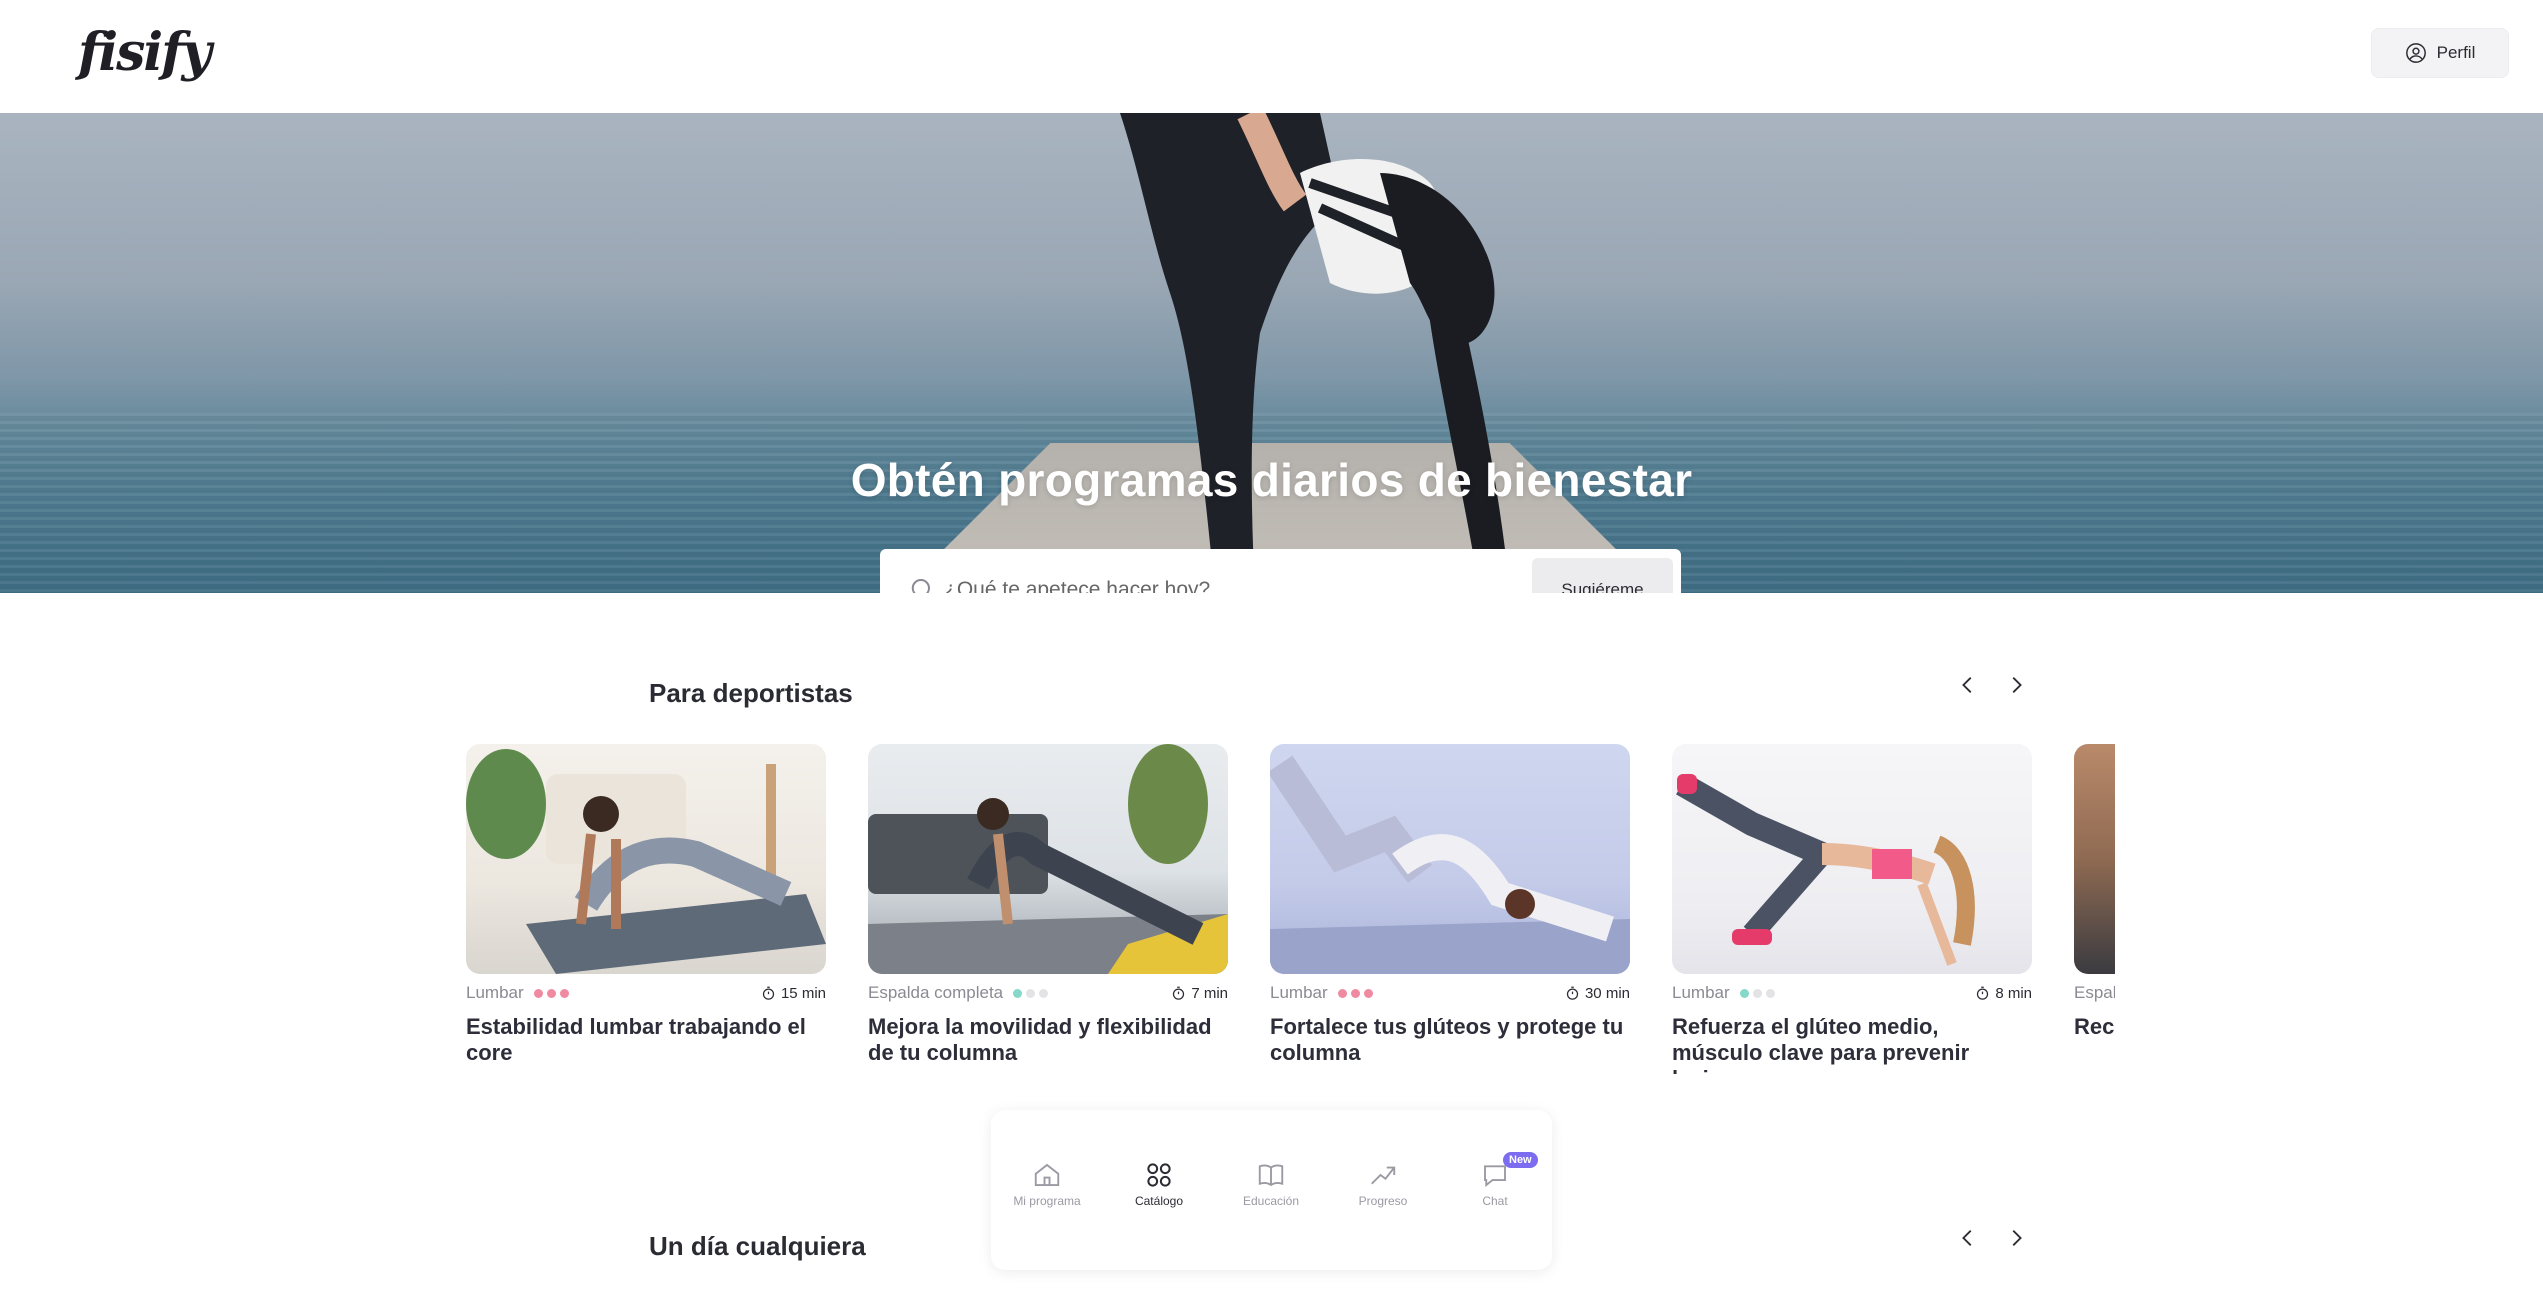  What do you see at coordinates (751, 693) in the screenshot?
I see `section-title-para-deportistas: Para deportistas` at bounding box center [751, 693].